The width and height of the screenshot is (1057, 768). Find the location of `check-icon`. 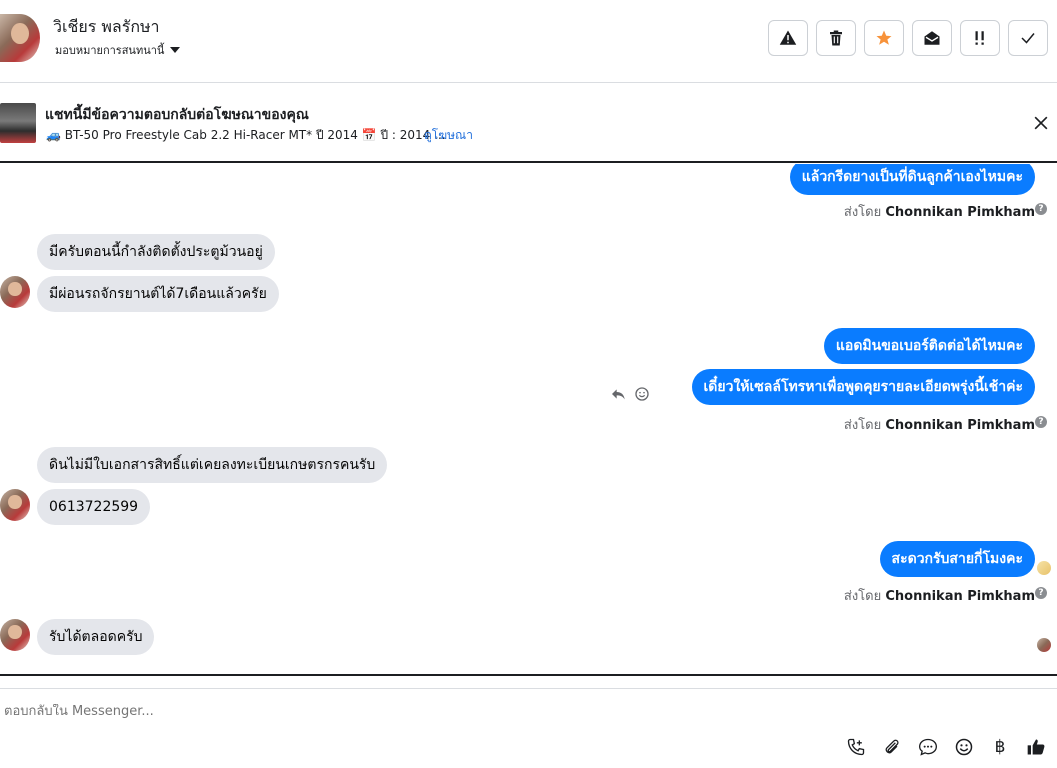

check-icon is located at coordinates (1028, 38).